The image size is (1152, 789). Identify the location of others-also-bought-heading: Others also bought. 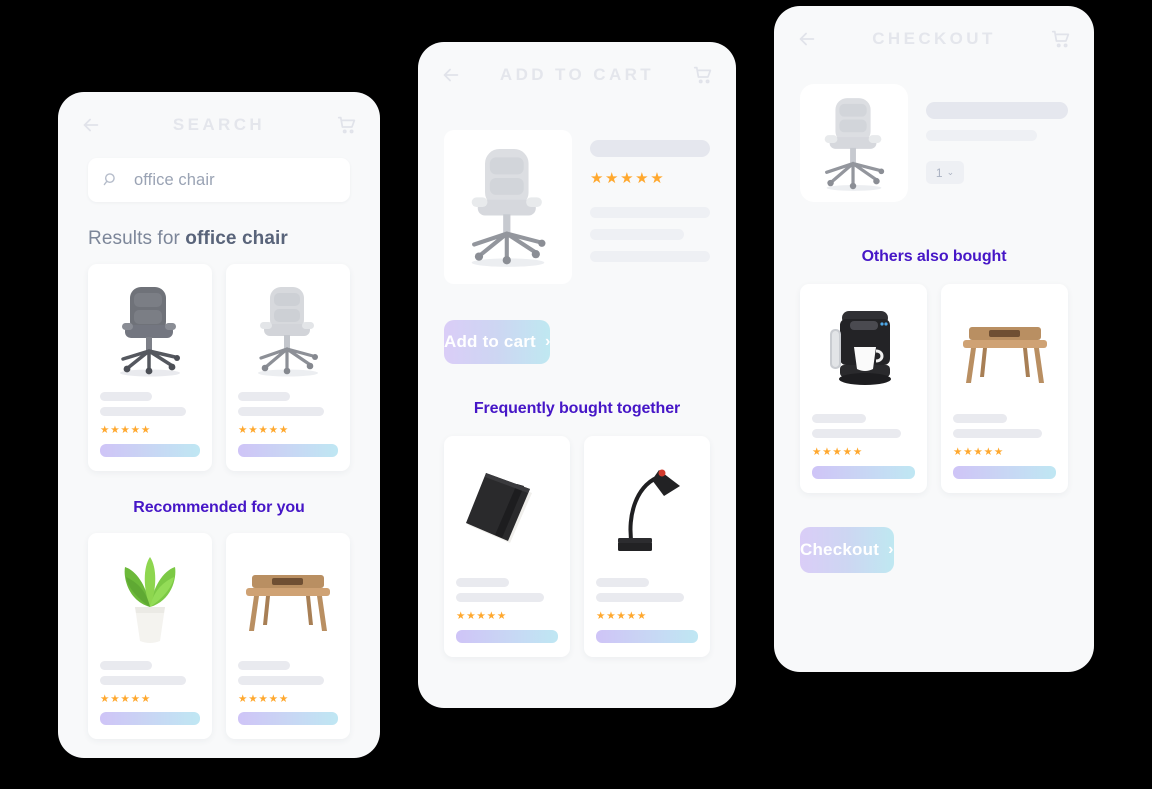
(934, 256).